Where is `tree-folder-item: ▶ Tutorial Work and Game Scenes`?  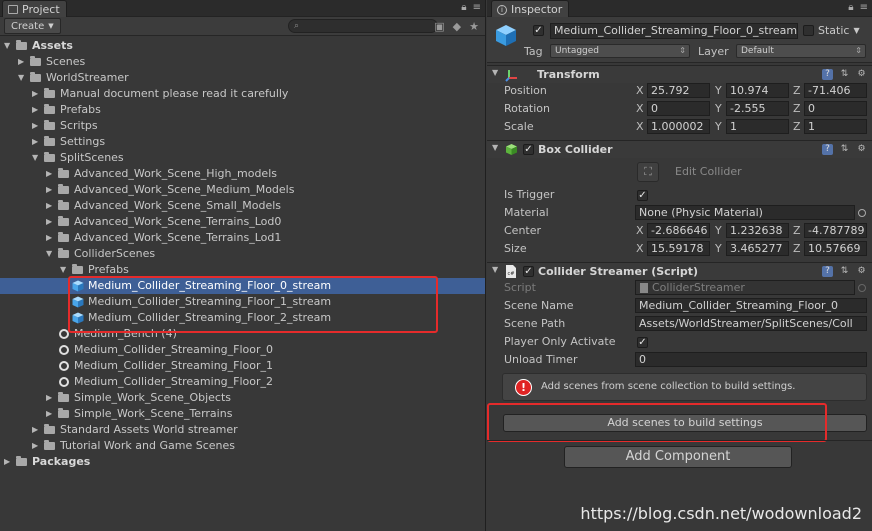 tree-folder-item: ▶ Tutorial Work and Game Scenes is located at coordinates (242, 446).